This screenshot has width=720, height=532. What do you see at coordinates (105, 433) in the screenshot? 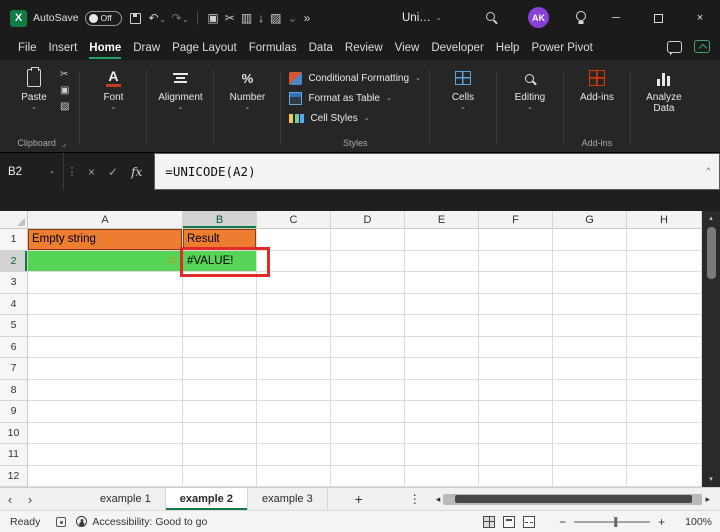
I see `cell-A10` at bounding box center [105, 433].